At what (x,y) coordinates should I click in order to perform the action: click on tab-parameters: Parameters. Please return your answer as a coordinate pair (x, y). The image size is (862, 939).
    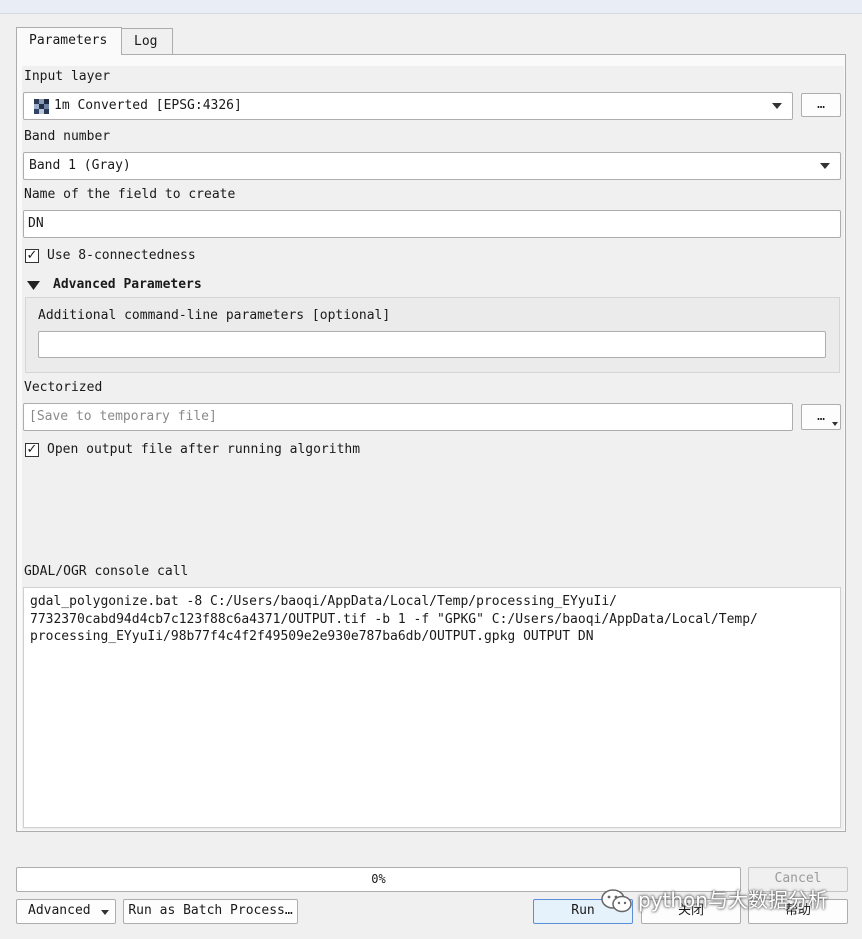
    Looking at the image, I should click on (69, 41).